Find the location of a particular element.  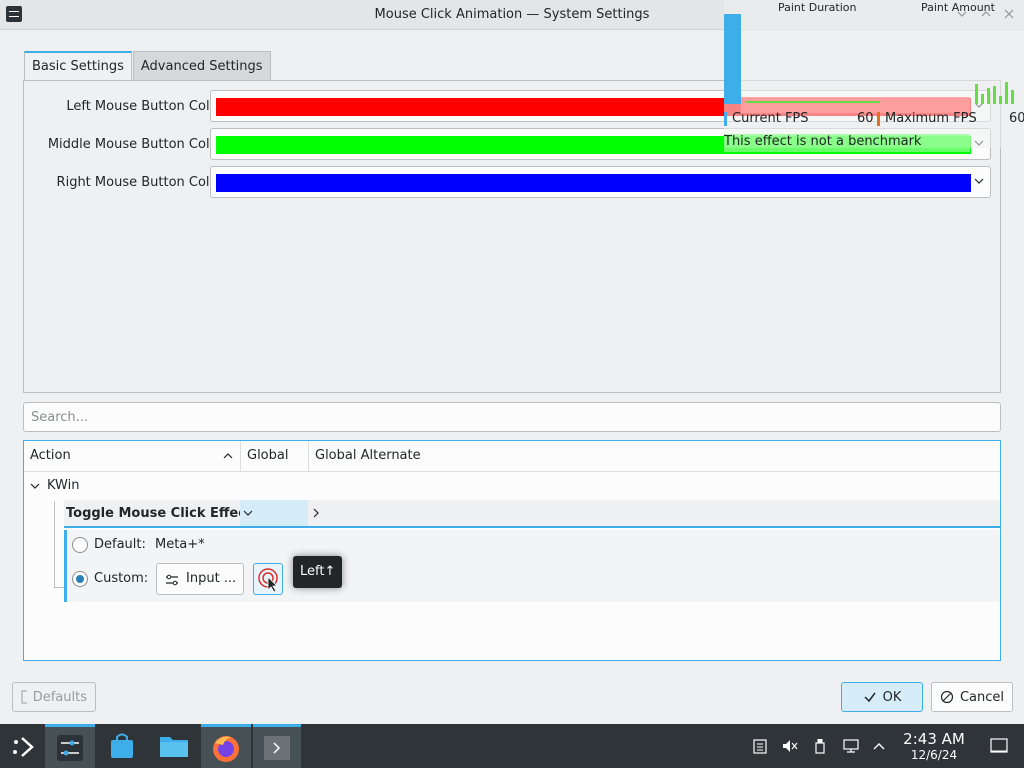

taskbar-konsole is located at coordinates (277, 746).